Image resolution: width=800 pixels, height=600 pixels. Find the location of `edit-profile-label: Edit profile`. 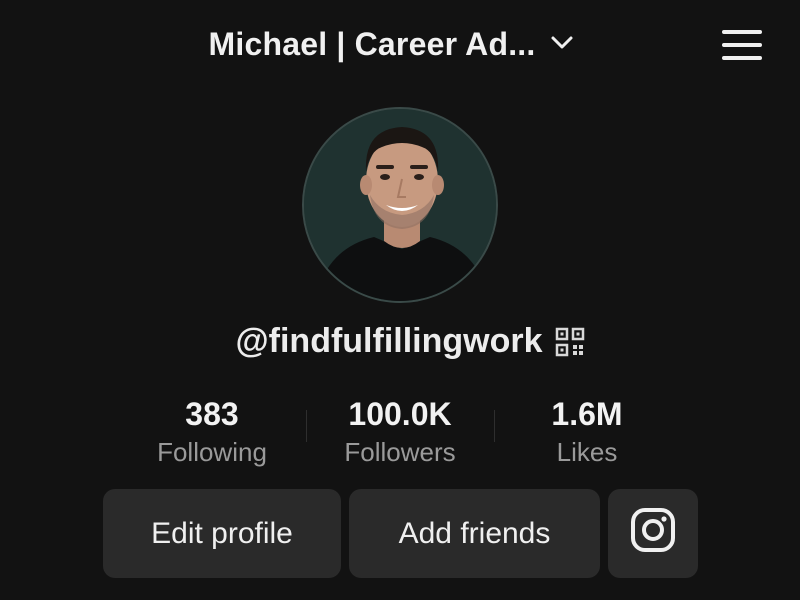

edit-profile-label: Edit profile is located at coordinates (222, 533).